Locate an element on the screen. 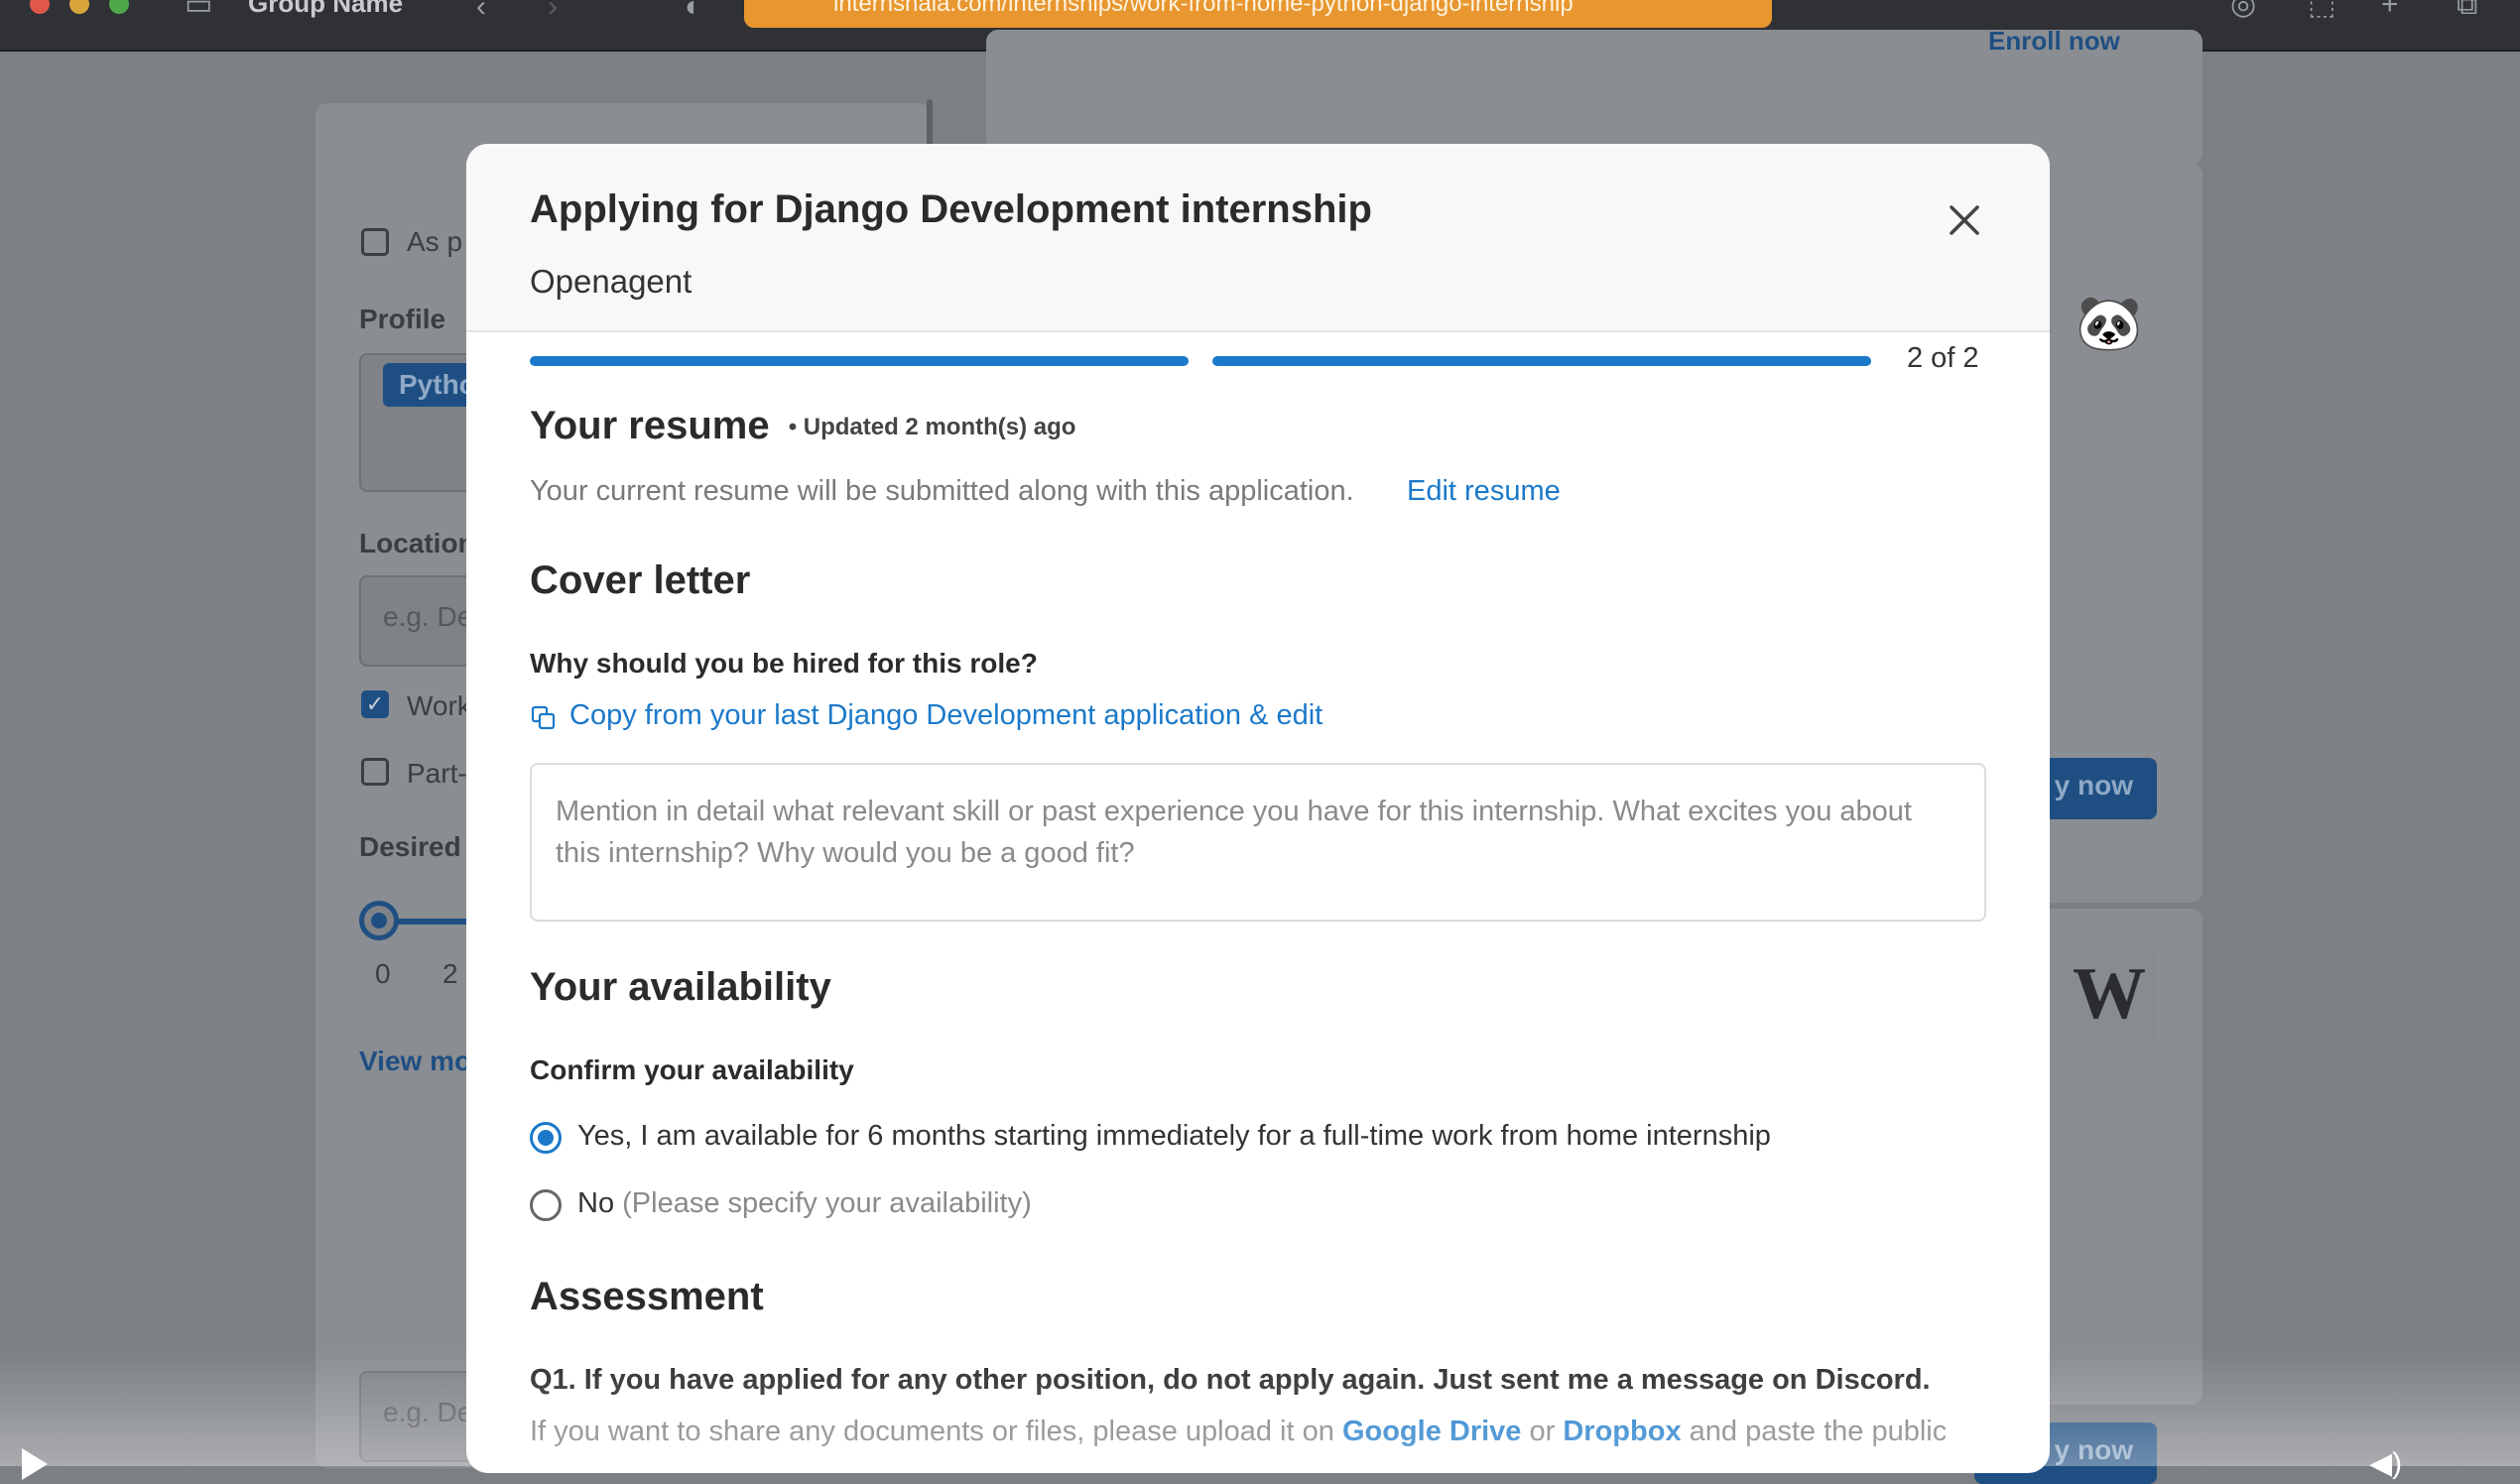  google-drive-link: Google Drive is located at coordinates (1432, 1431).